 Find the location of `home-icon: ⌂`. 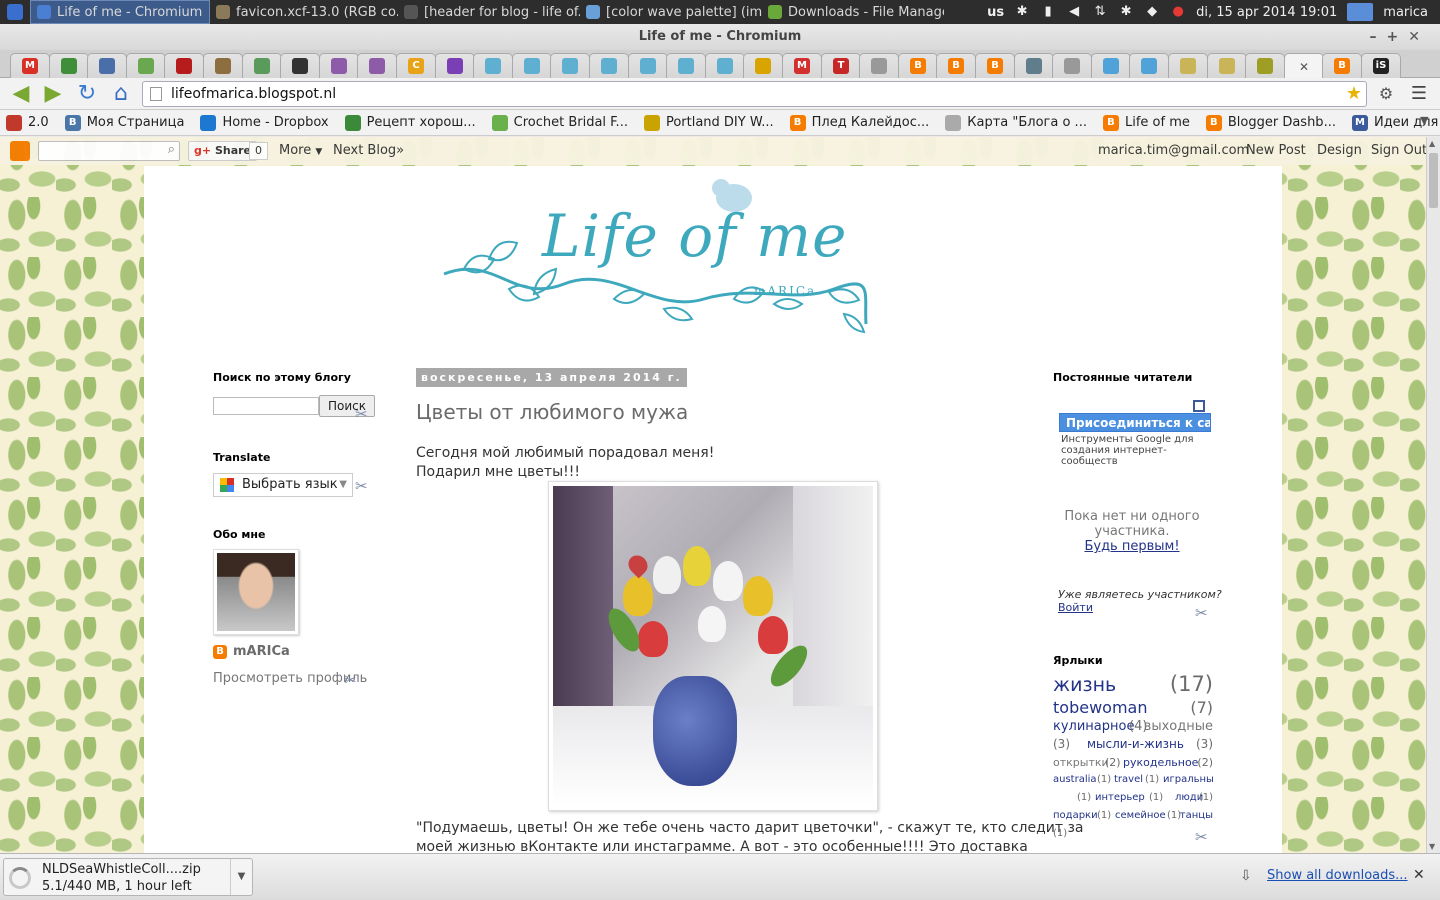

home-icon: ⌂ is located at coordinates (121, 94).